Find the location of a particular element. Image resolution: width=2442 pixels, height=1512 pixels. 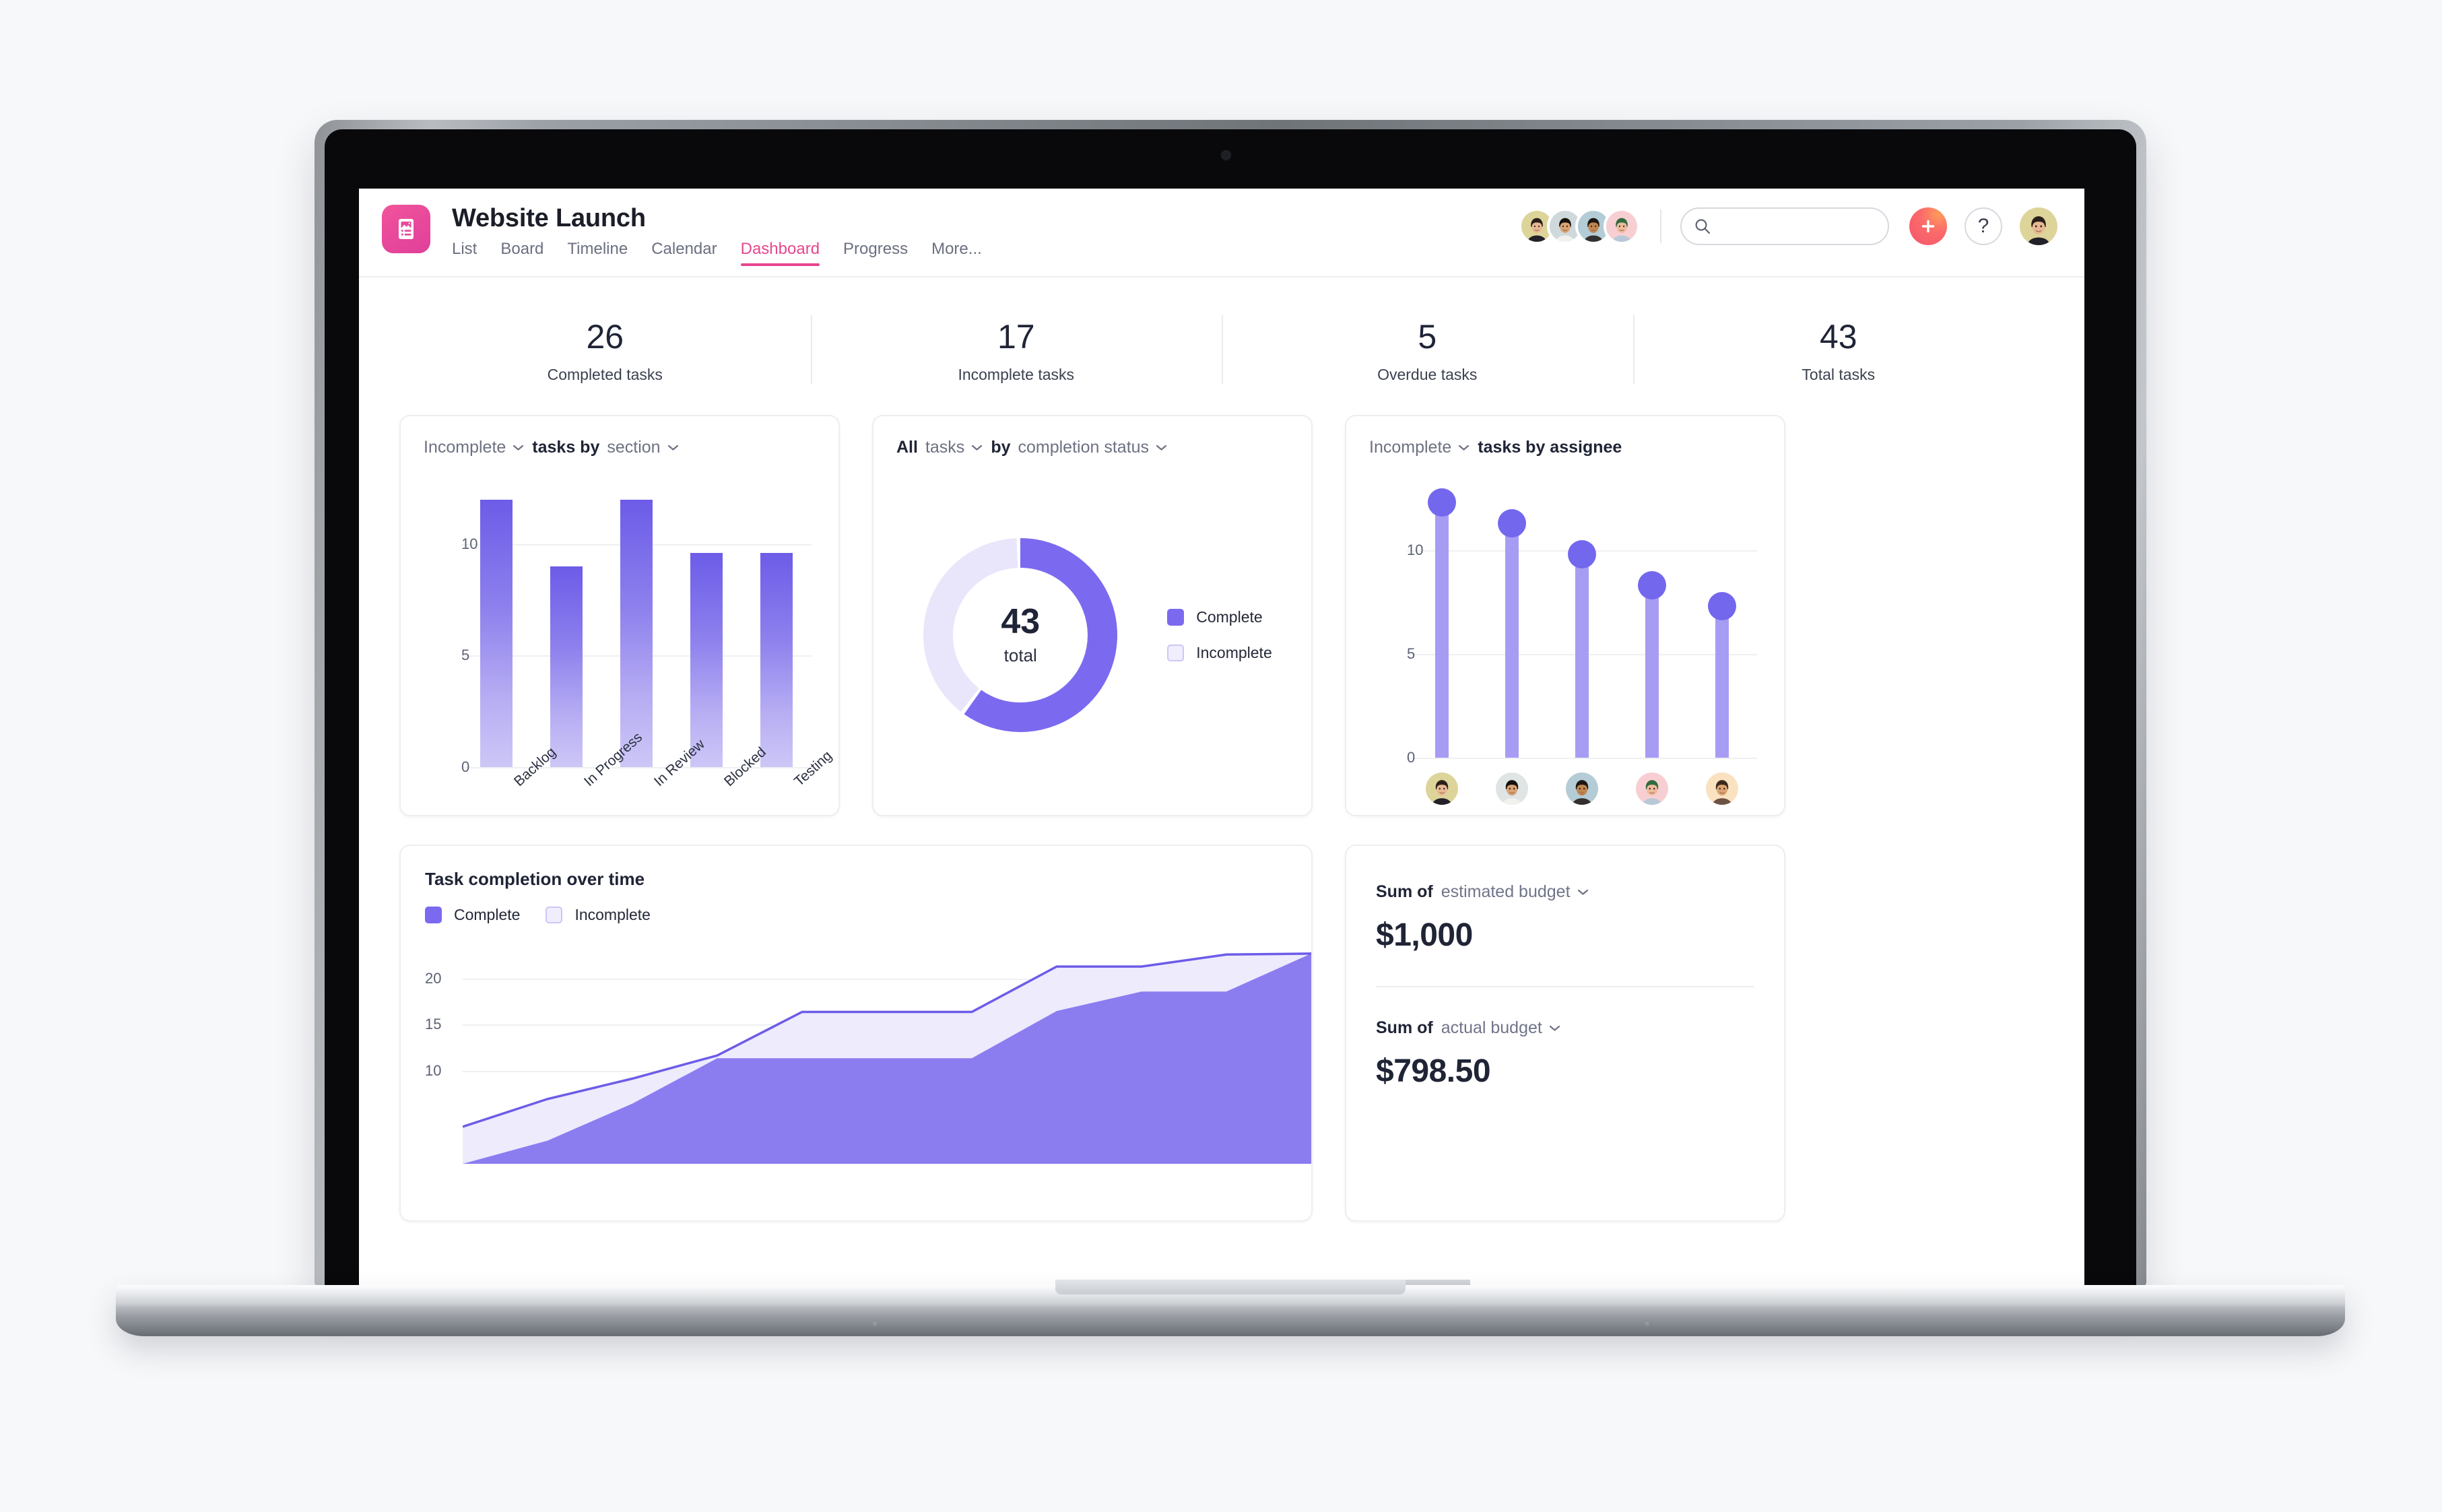

x-axis-tick: In Progress is located at coordinates (613, 759).